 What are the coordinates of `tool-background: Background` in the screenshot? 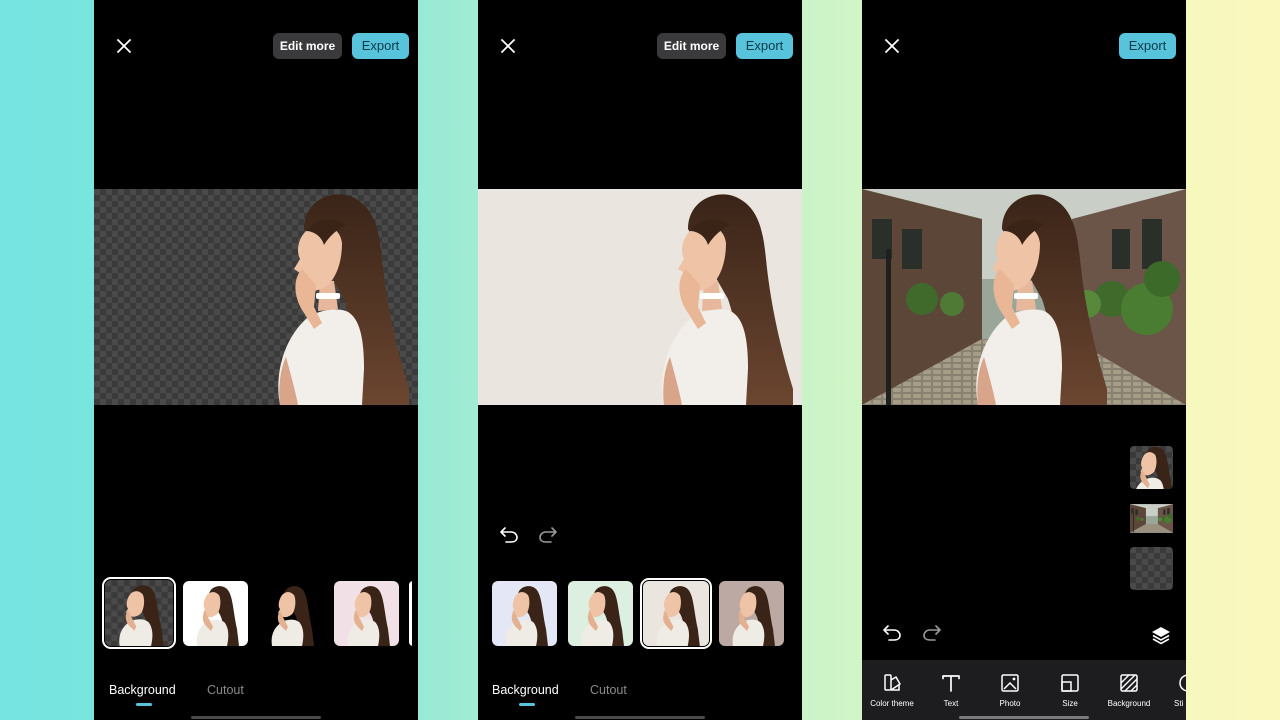 It's located at (1129, 690).